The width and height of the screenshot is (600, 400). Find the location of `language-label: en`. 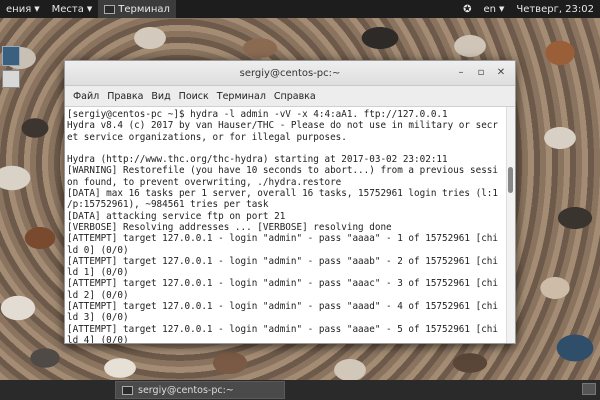

language-label: en is located at coordinates (489, 9).